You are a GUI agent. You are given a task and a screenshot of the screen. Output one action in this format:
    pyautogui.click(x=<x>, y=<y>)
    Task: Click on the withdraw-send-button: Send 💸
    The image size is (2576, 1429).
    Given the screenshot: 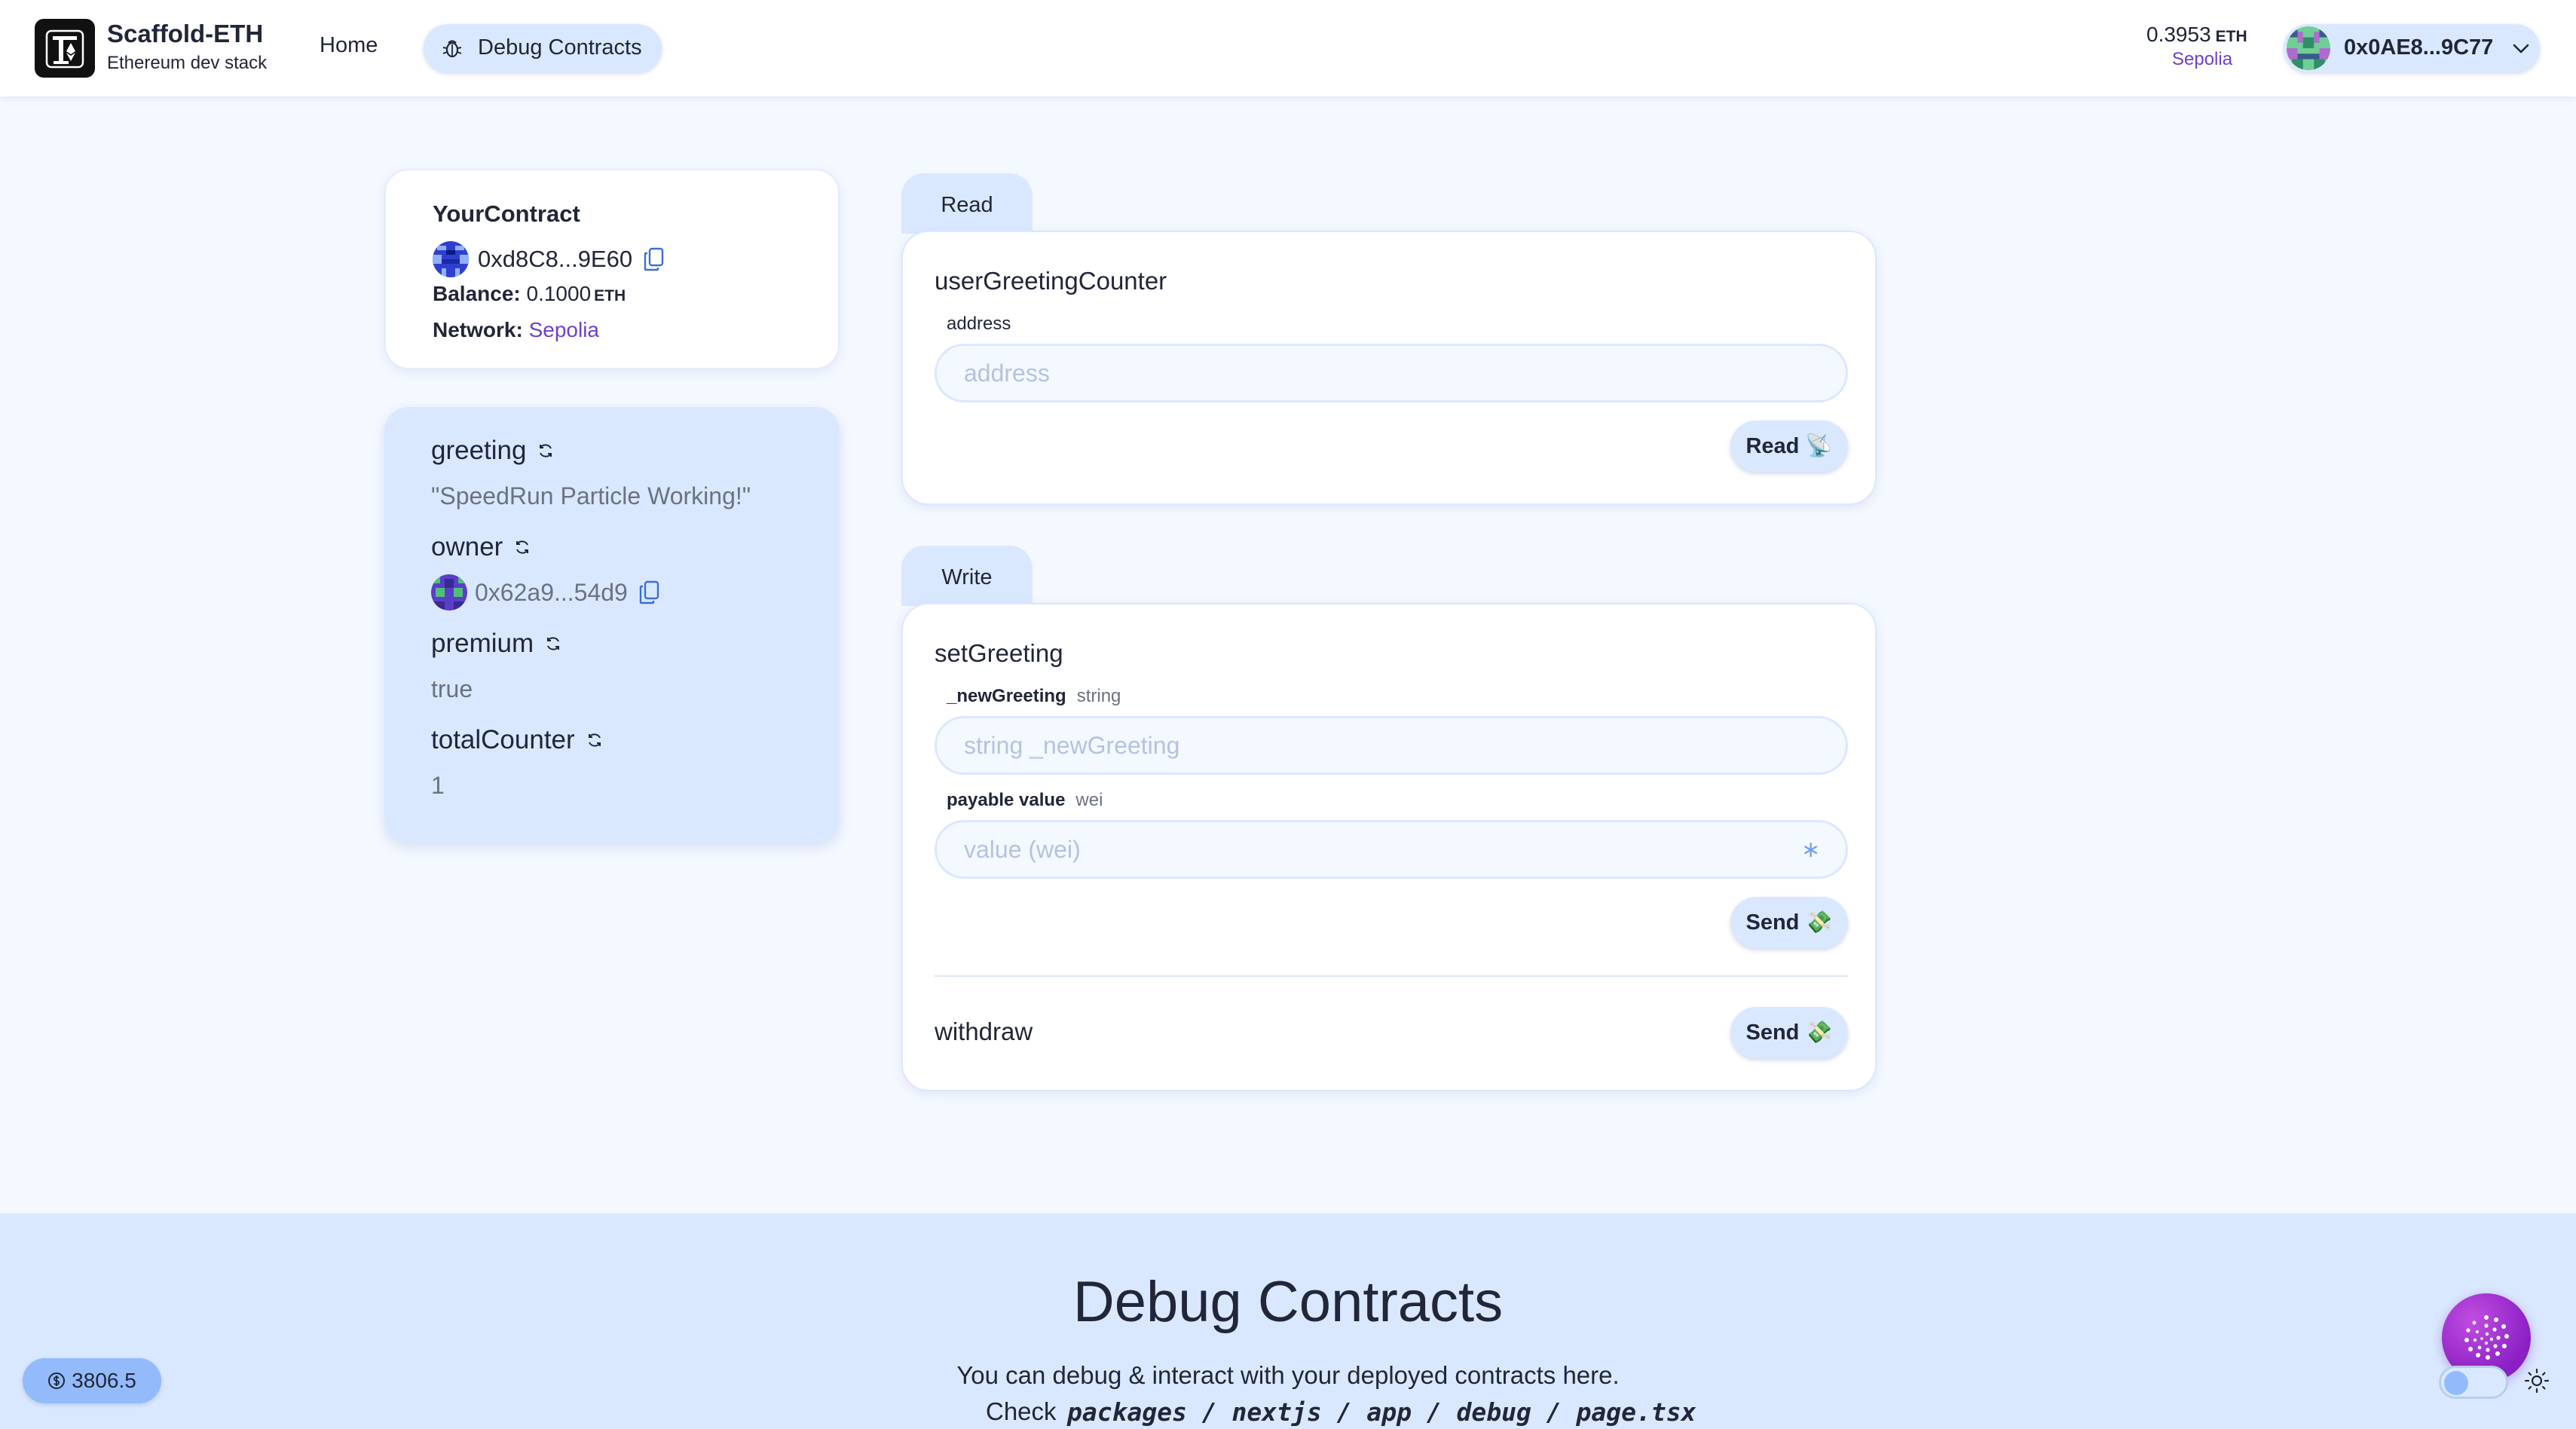 What is the action you would take?
    pyautogui.click(x=1789, y=1032)
    